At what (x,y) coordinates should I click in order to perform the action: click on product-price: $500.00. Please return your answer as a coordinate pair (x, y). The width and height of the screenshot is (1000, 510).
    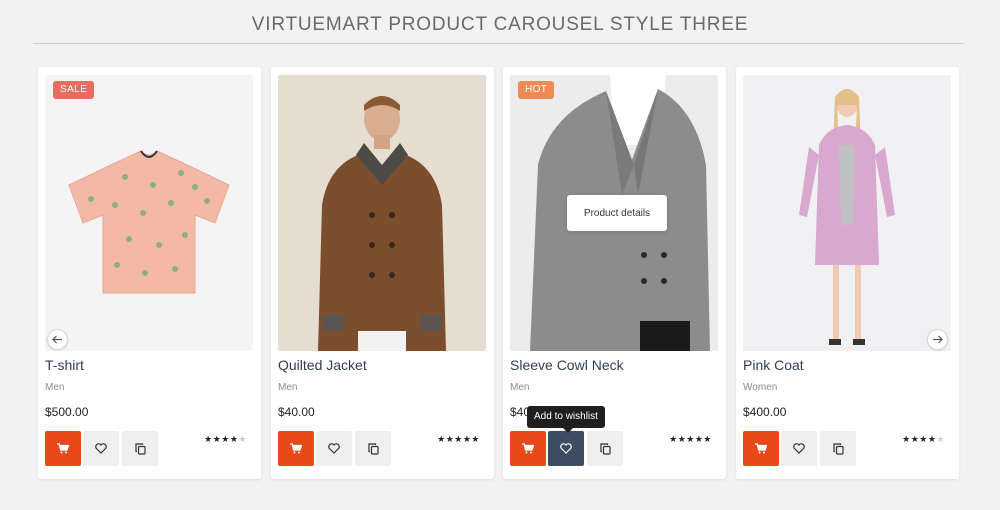
    Looking at the image, I should click on (67, 412).